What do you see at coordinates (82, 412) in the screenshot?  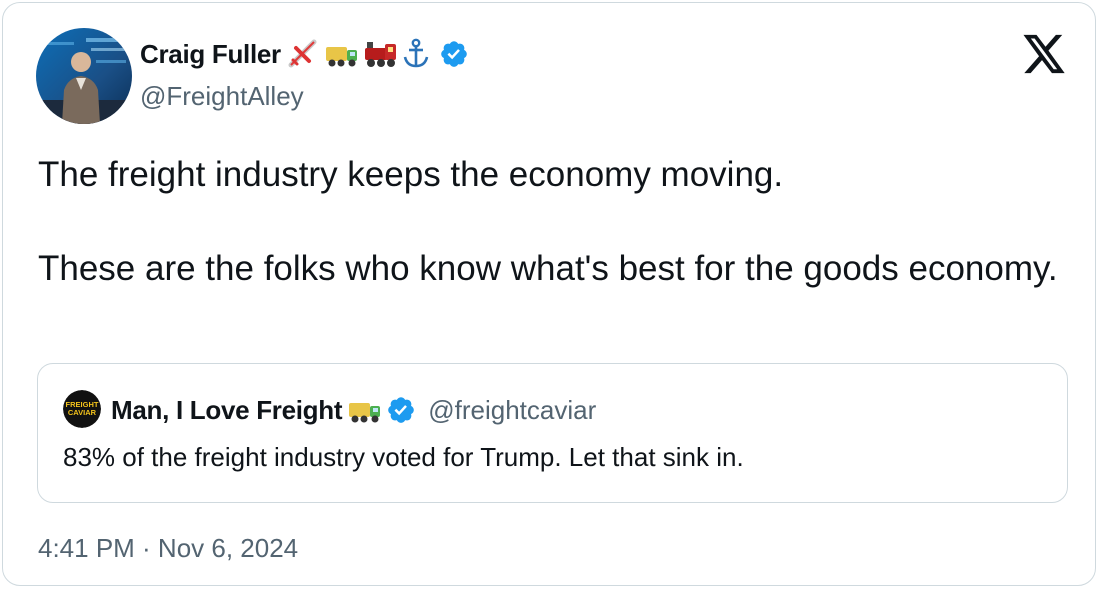 I see `quoted-avatar-text: CAVIAR` at bounding box center [82, 412].